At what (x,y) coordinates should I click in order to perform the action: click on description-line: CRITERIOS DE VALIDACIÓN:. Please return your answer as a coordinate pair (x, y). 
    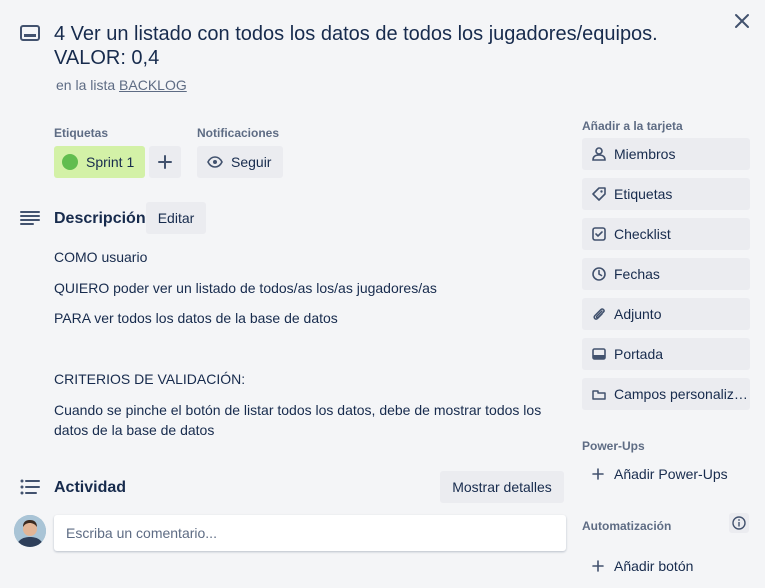
    Looking at the image, I should click on (150, 379).